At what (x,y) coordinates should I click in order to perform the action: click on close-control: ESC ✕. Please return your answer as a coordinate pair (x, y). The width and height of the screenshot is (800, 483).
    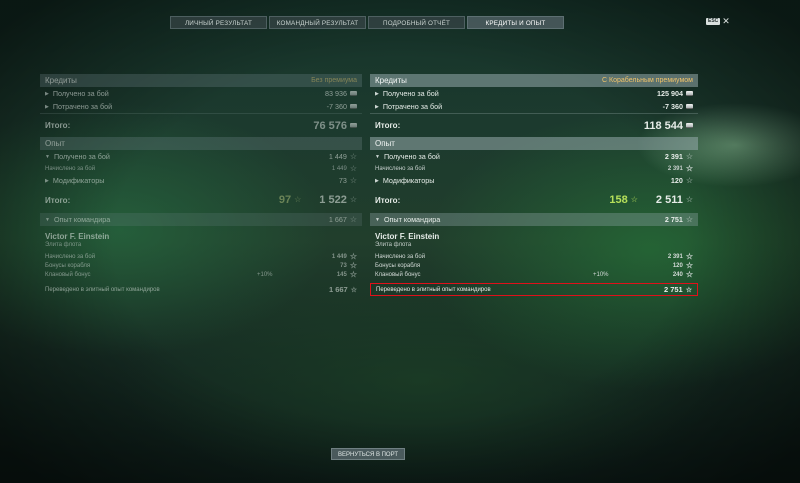
    Looking at the image, I should click on (718, 21).